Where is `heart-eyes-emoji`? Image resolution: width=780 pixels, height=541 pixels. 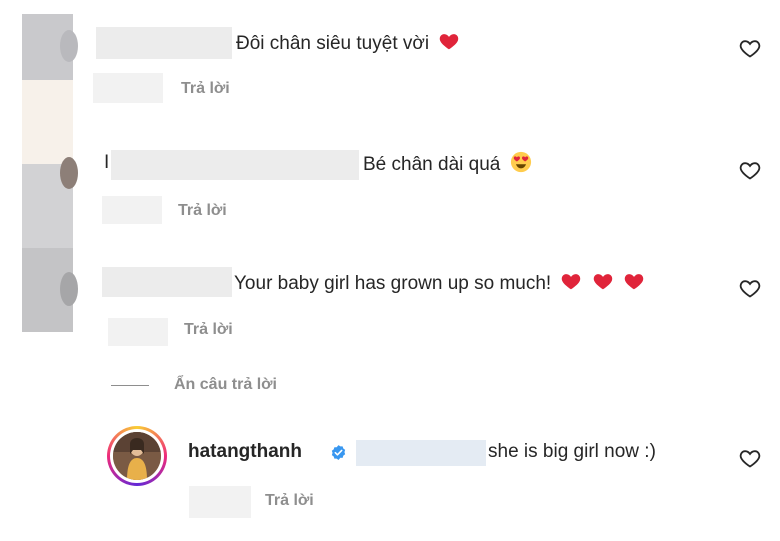 heart-eyes-emoji is located at coordinates (520, 162).